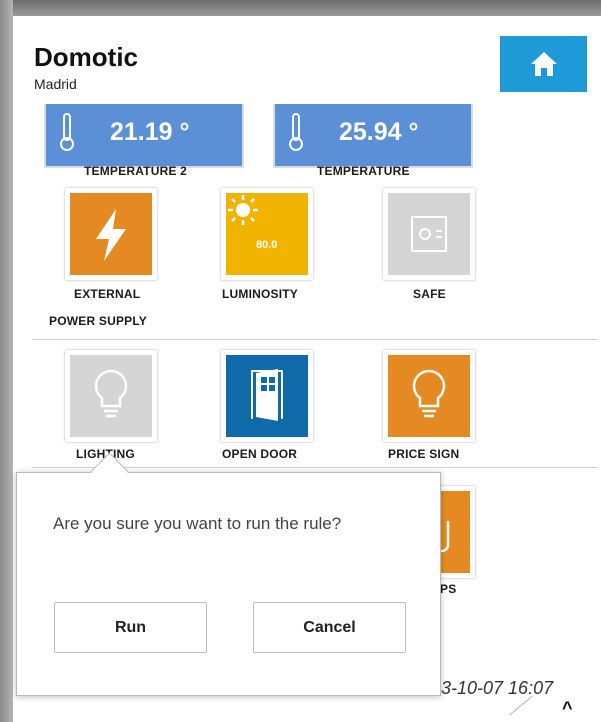  I want to click on window-left-border, so click(6, 361).